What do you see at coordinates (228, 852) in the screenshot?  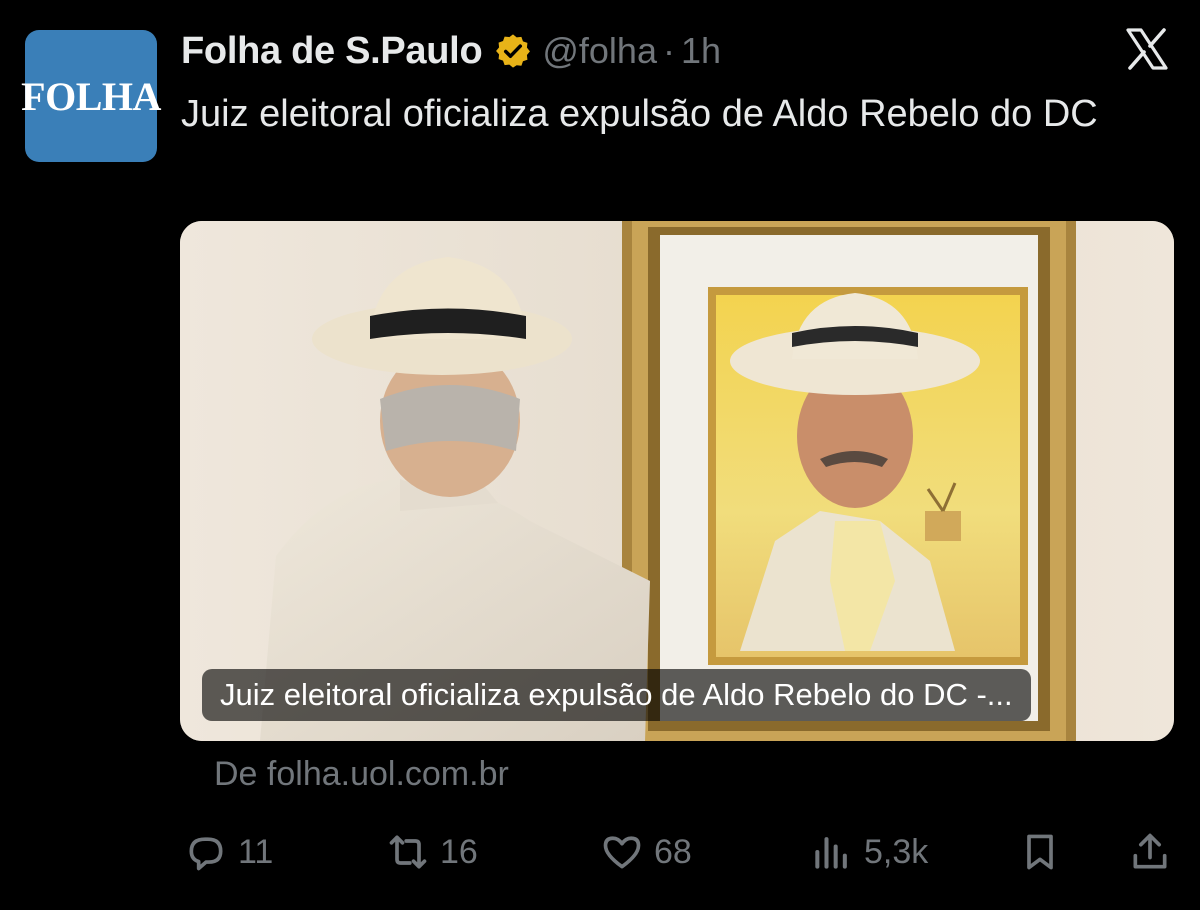 I see `reply-button: 11` at bounding box center [228, 852].